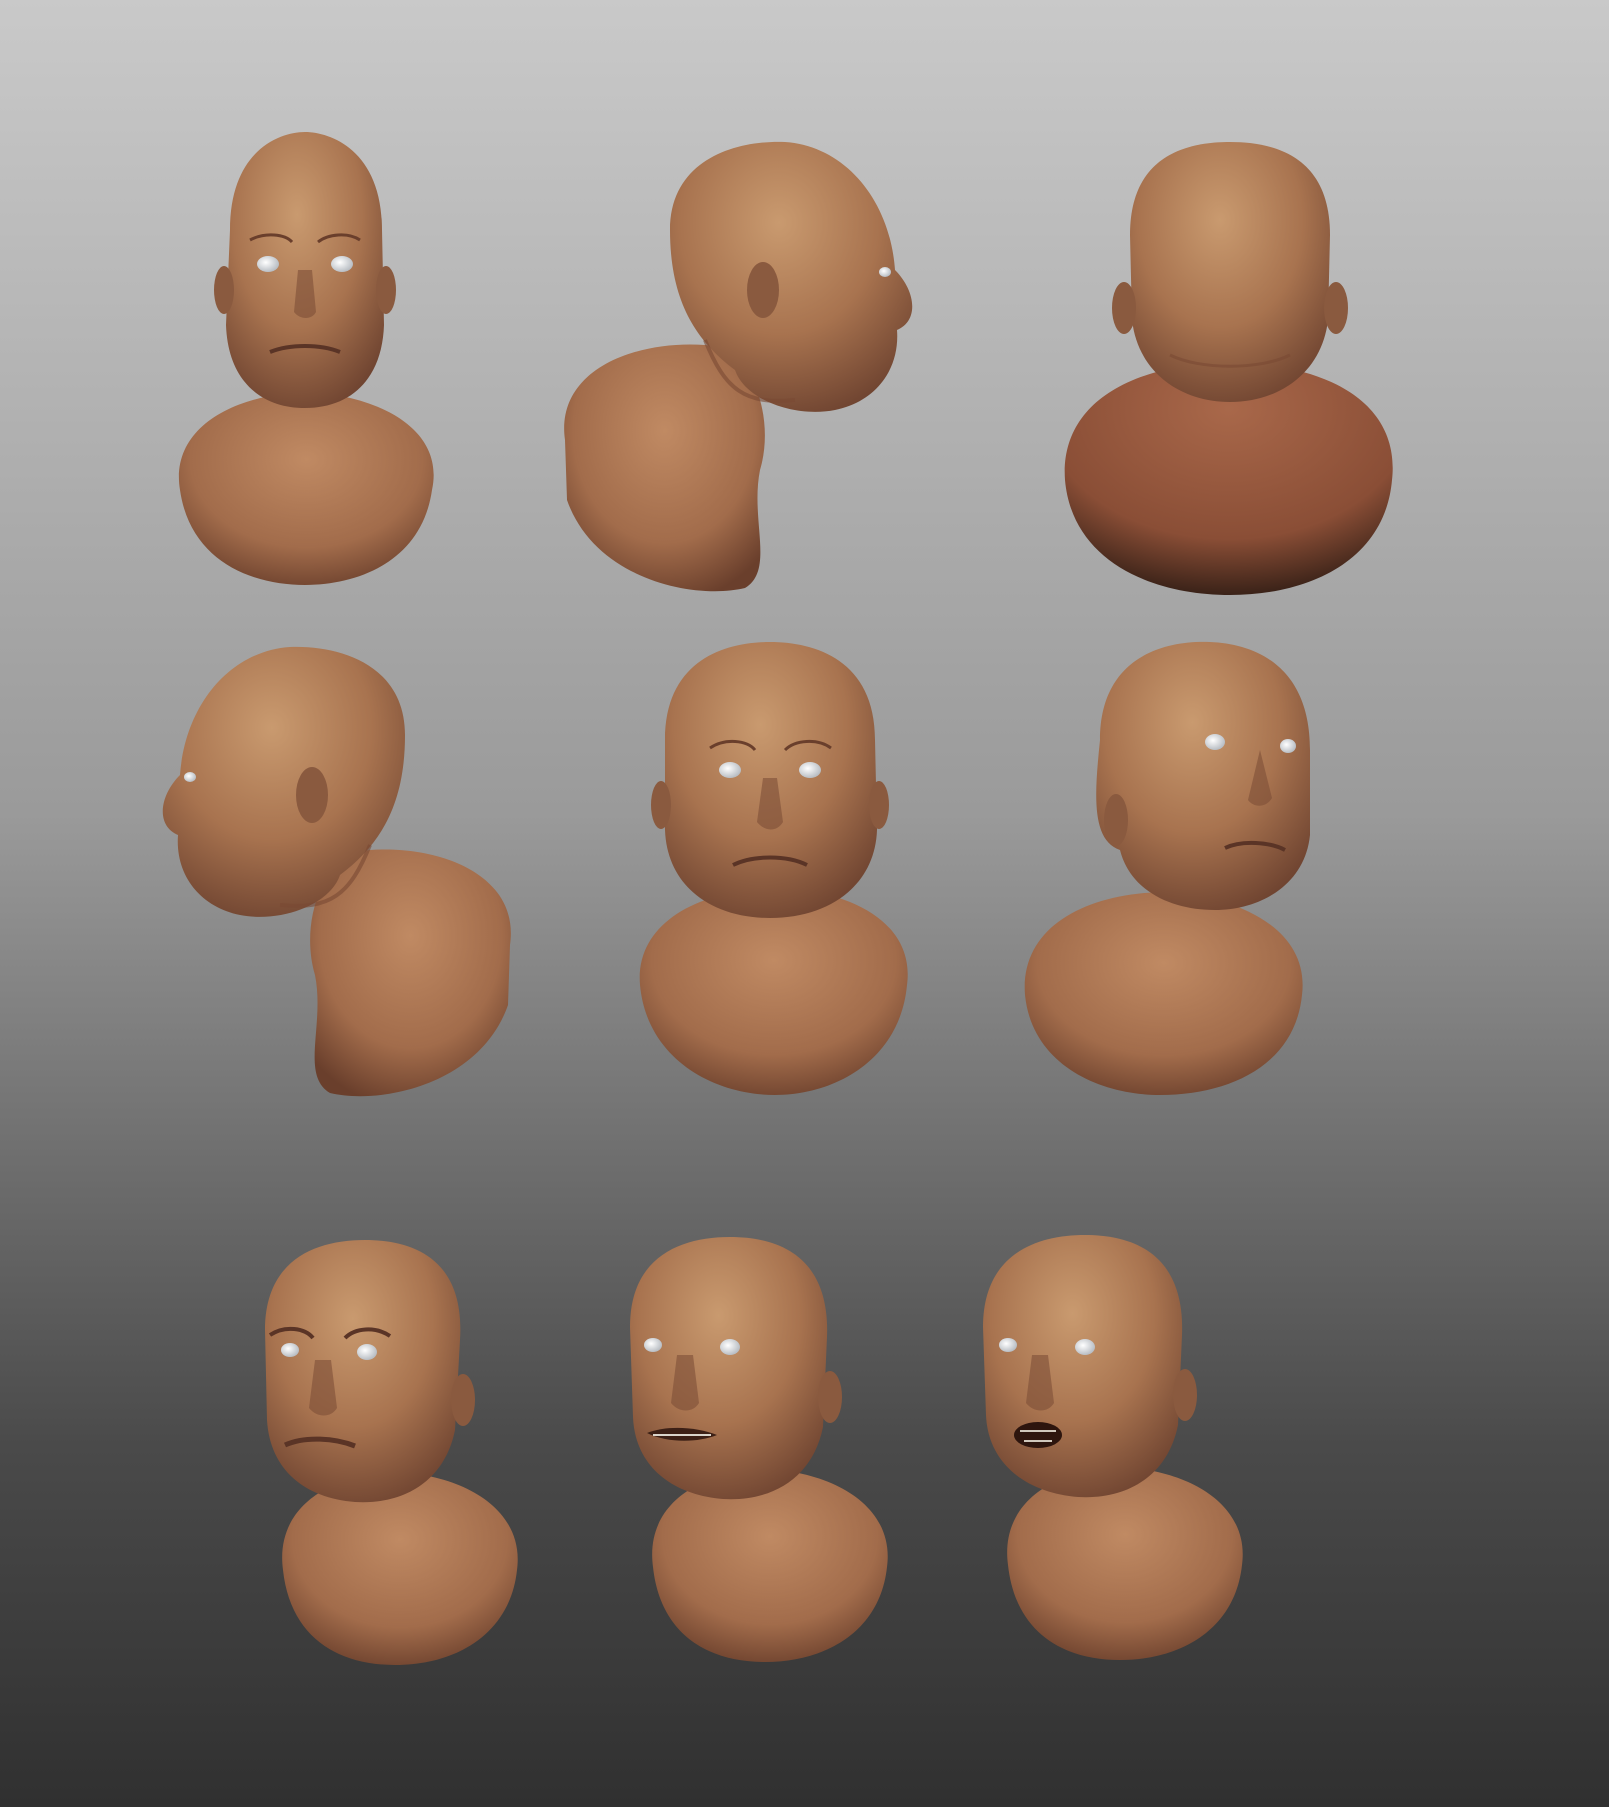 This screenshot has height=1807, width=1609. I want to click on bust-right-profile-view, so click(750, 370).